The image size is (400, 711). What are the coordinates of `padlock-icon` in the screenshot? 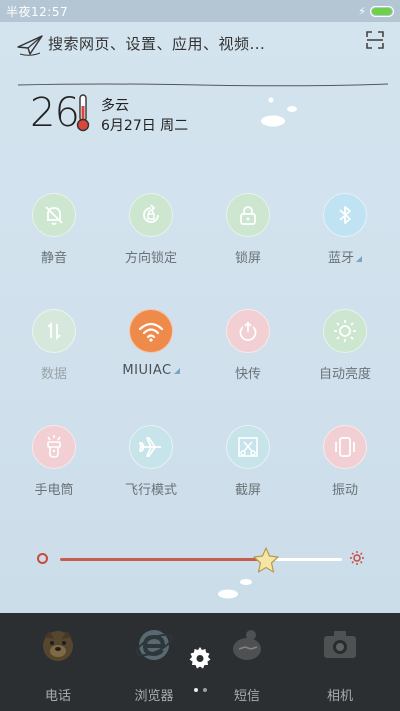 It's located at (248, 215).